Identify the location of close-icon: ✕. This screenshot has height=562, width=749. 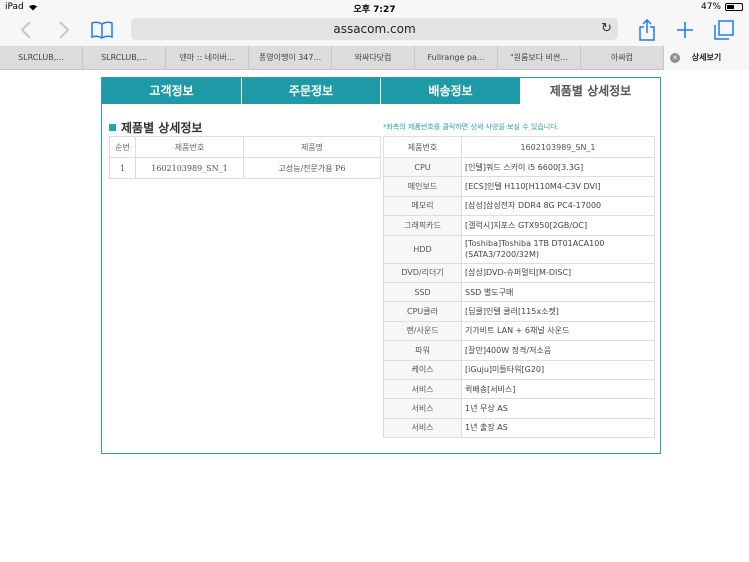
(675, 58).